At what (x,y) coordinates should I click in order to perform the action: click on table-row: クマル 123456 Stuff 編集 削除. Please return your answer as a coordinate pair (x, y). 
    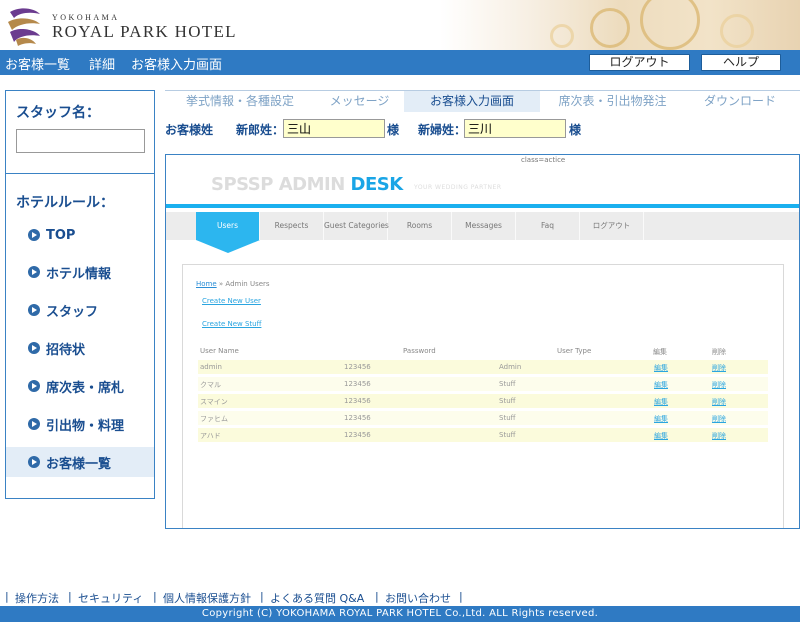
    Looking at the image, I should click on (483, 384).